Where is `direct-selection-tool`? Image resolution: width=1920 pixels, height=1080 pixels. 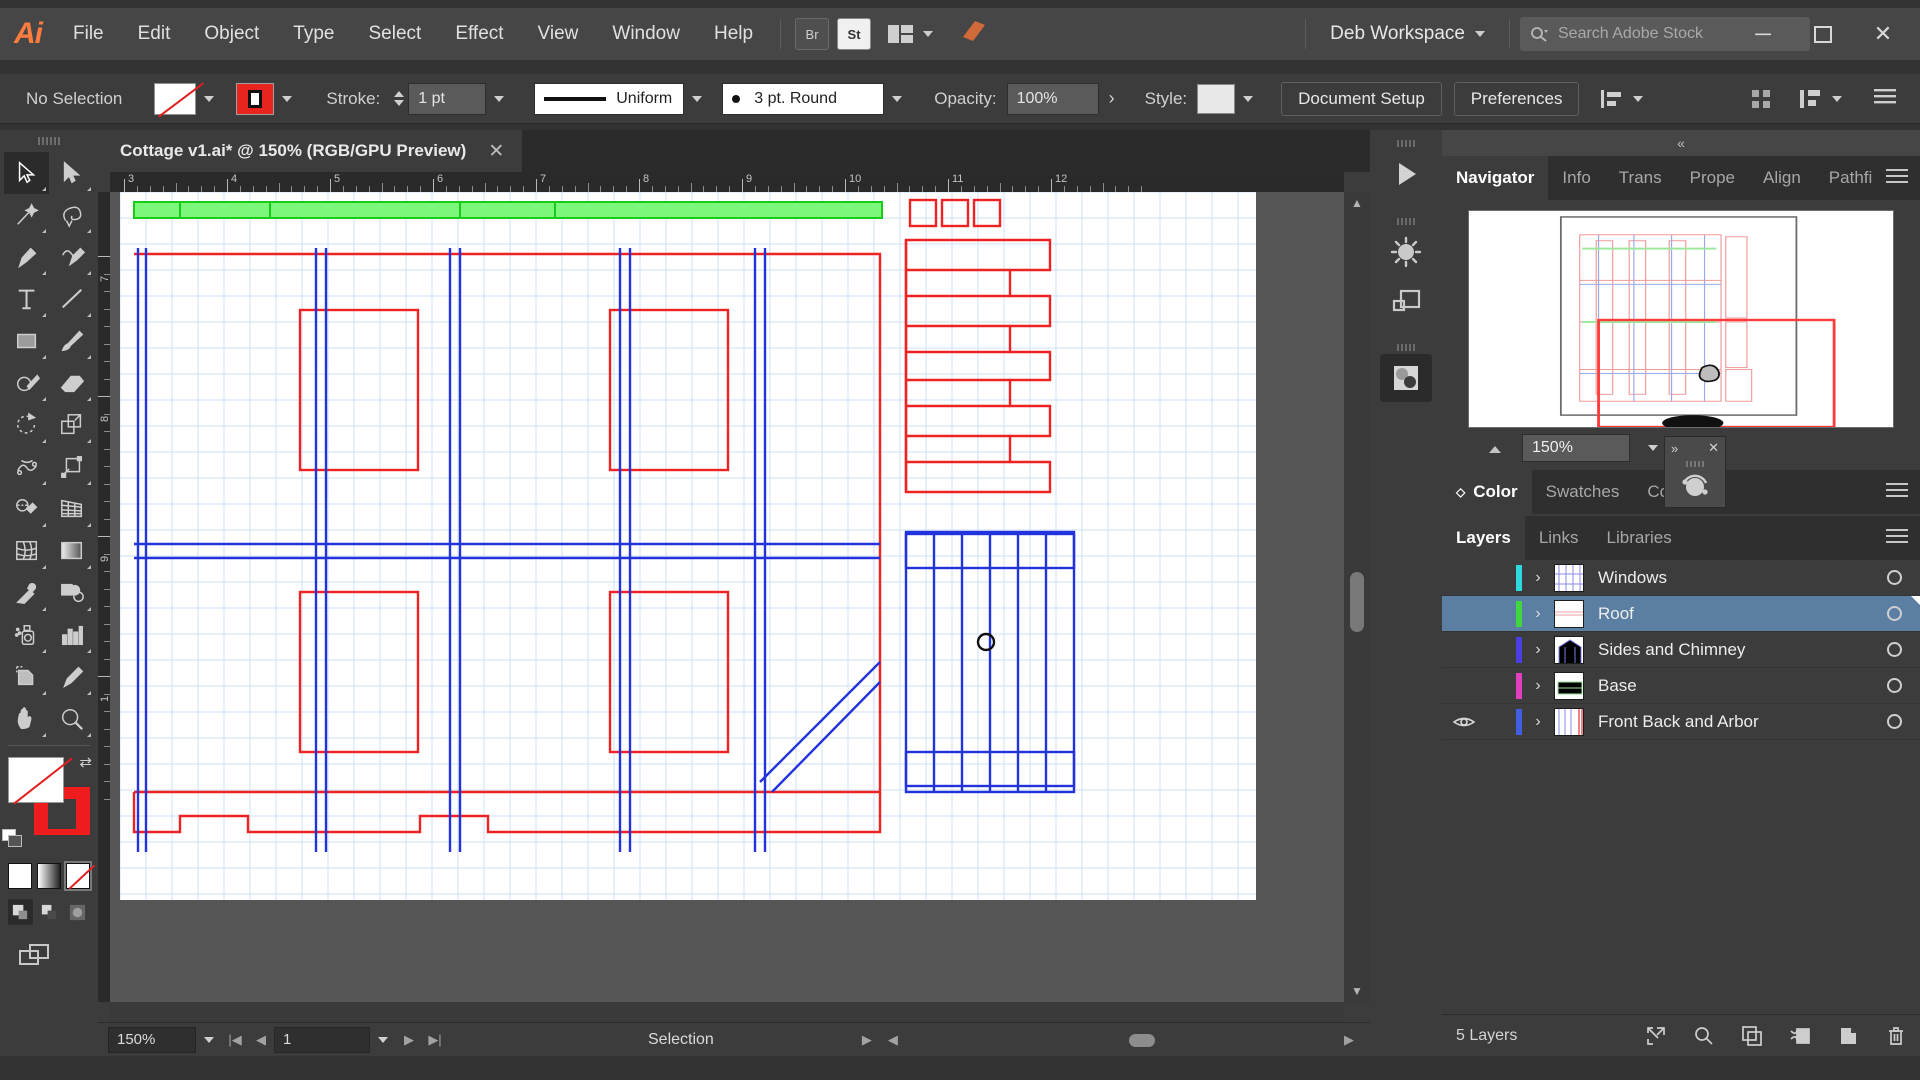
direct-selection-tool is located at coordinates (71, 173).